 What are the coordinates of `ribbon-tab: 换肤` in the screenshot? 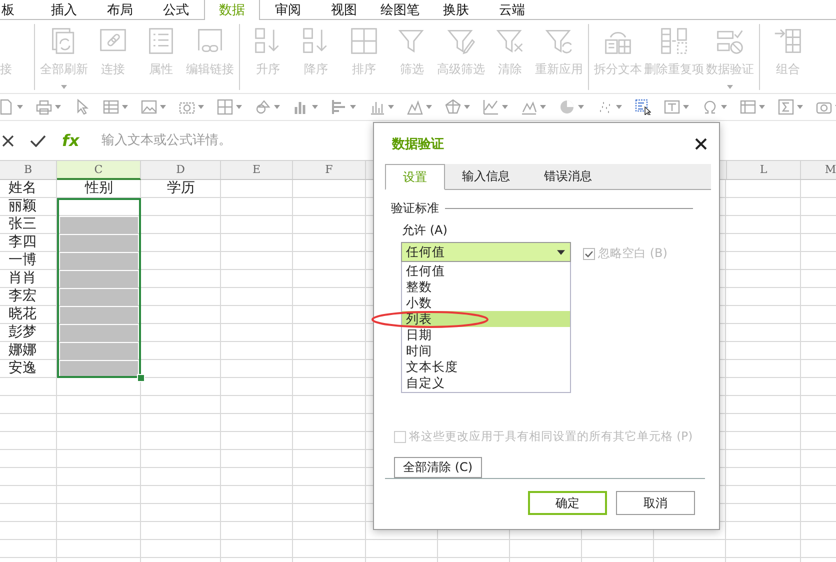 It's located at (456, 10).